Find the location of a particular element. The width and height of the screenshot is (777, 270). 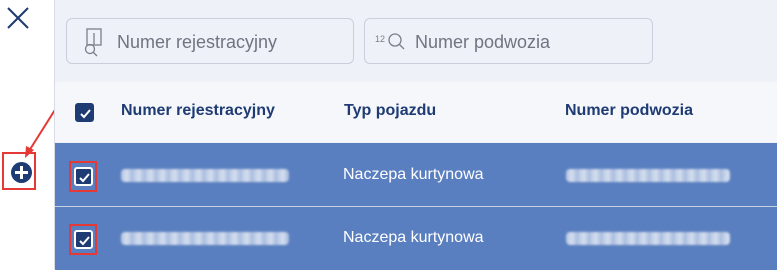

close-icon is located at coordinates (18, 18).